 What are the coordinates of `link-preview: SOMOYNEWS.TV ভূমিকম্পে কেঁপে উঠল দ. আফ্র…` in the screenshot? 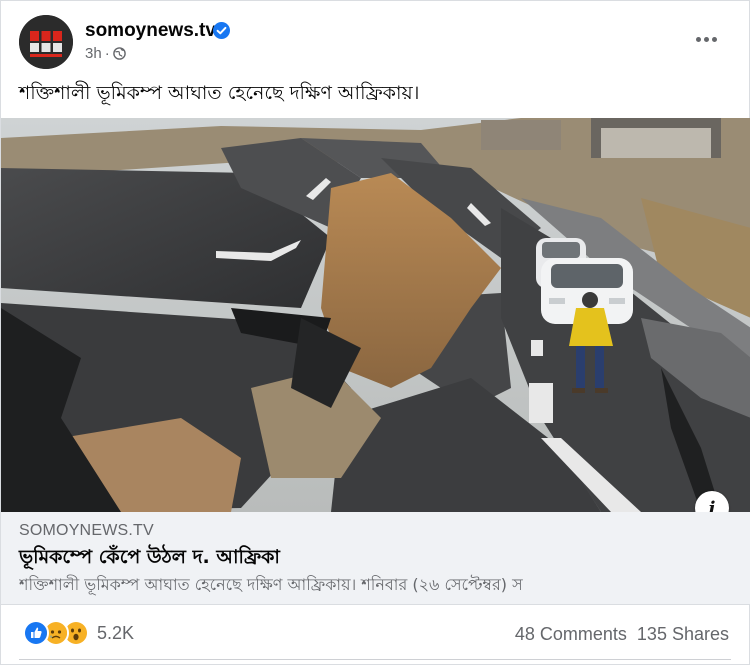 It's located at (375, 558).